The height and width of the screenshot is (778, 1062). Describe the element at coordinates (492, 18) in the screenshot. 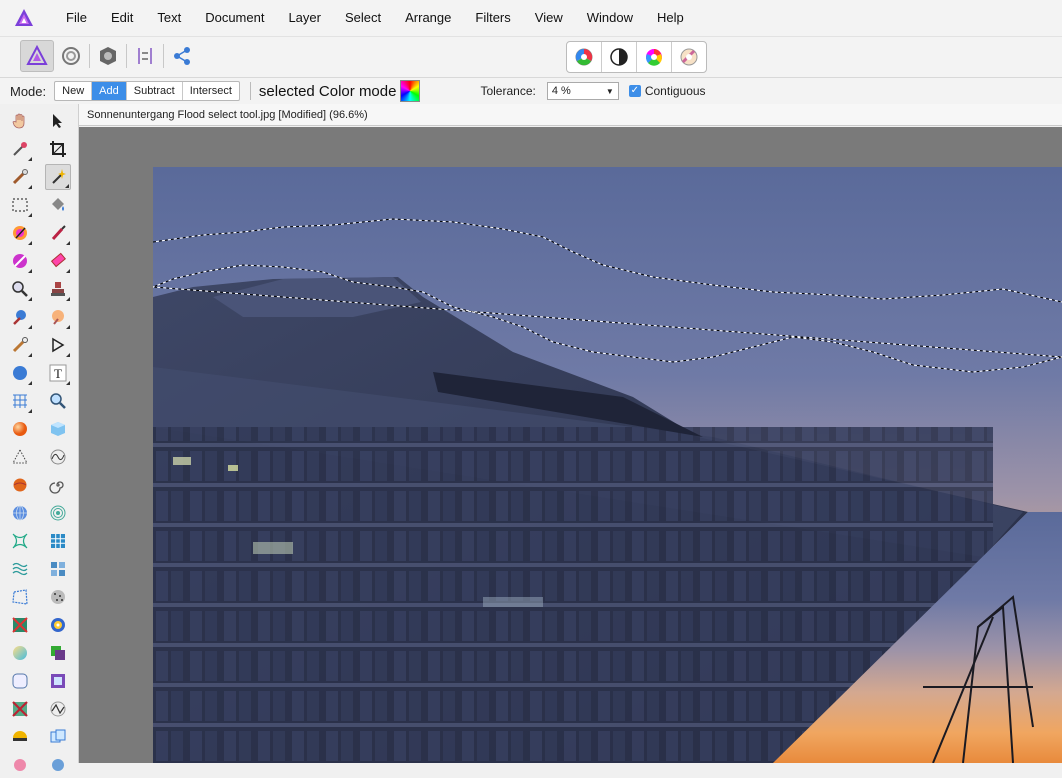

I see `menu-filters: Filters` at that location.